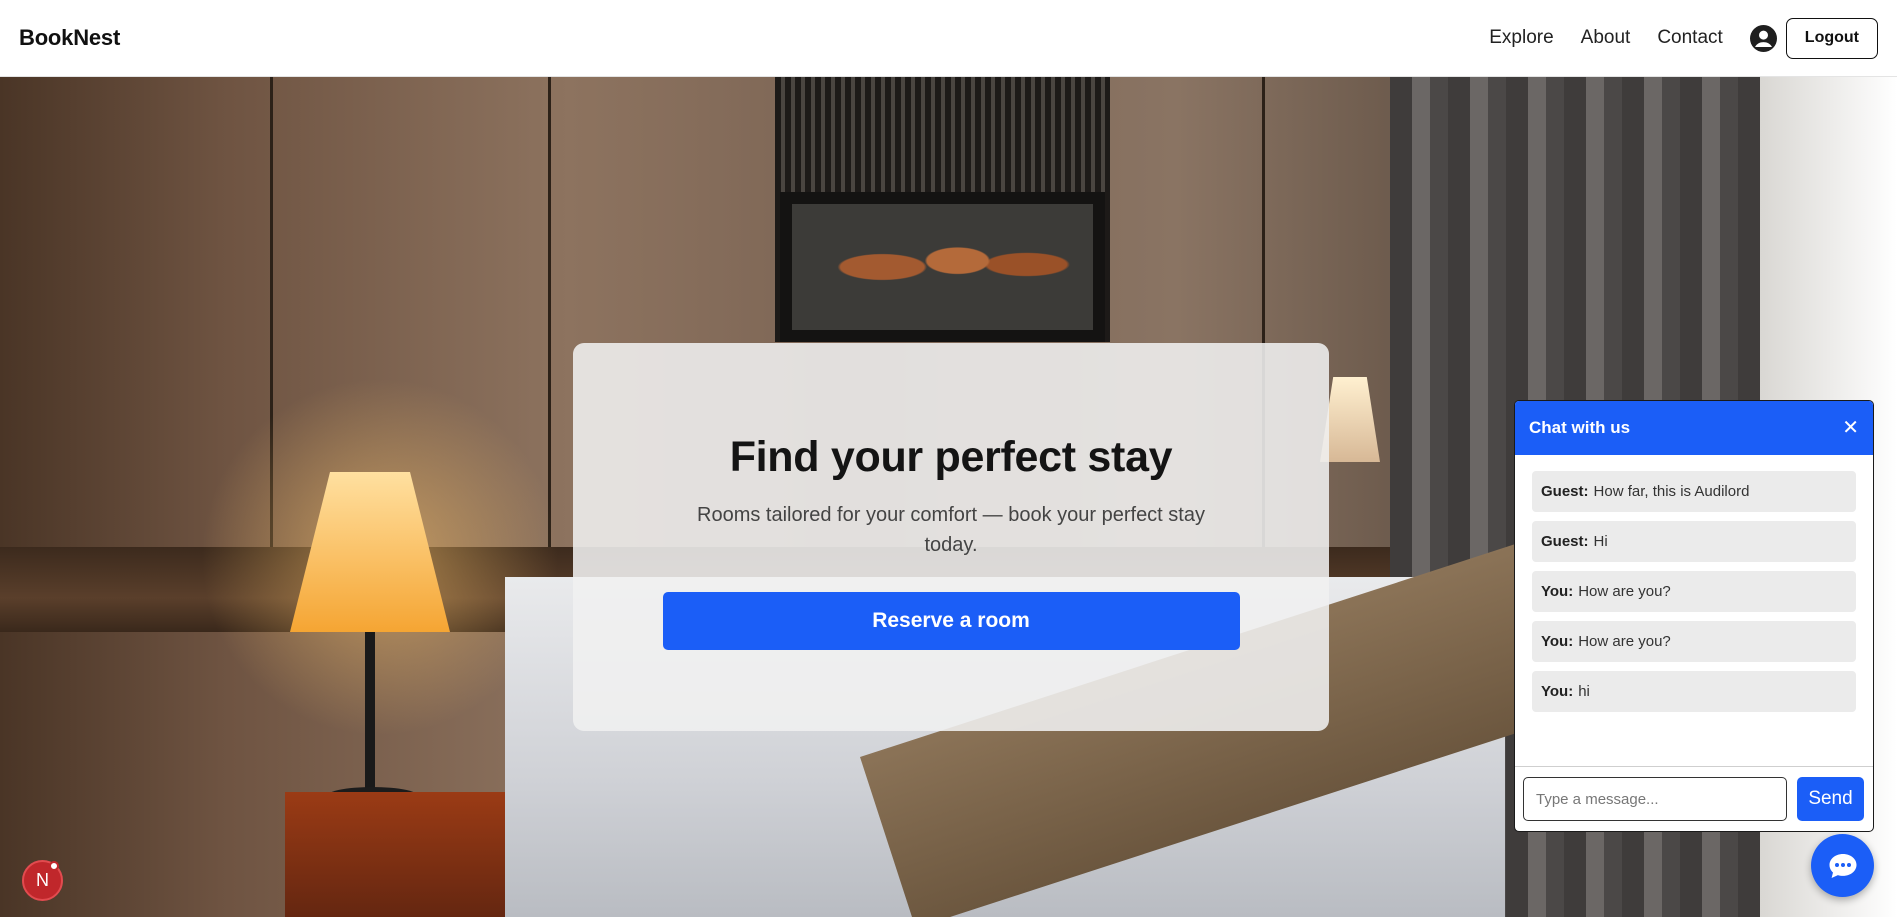 The width and height of the screenshot is (1897, 917). Describe the element at coordinates (1694, 691) in the screenshot. I see `chat-message: You: hi` at that location.